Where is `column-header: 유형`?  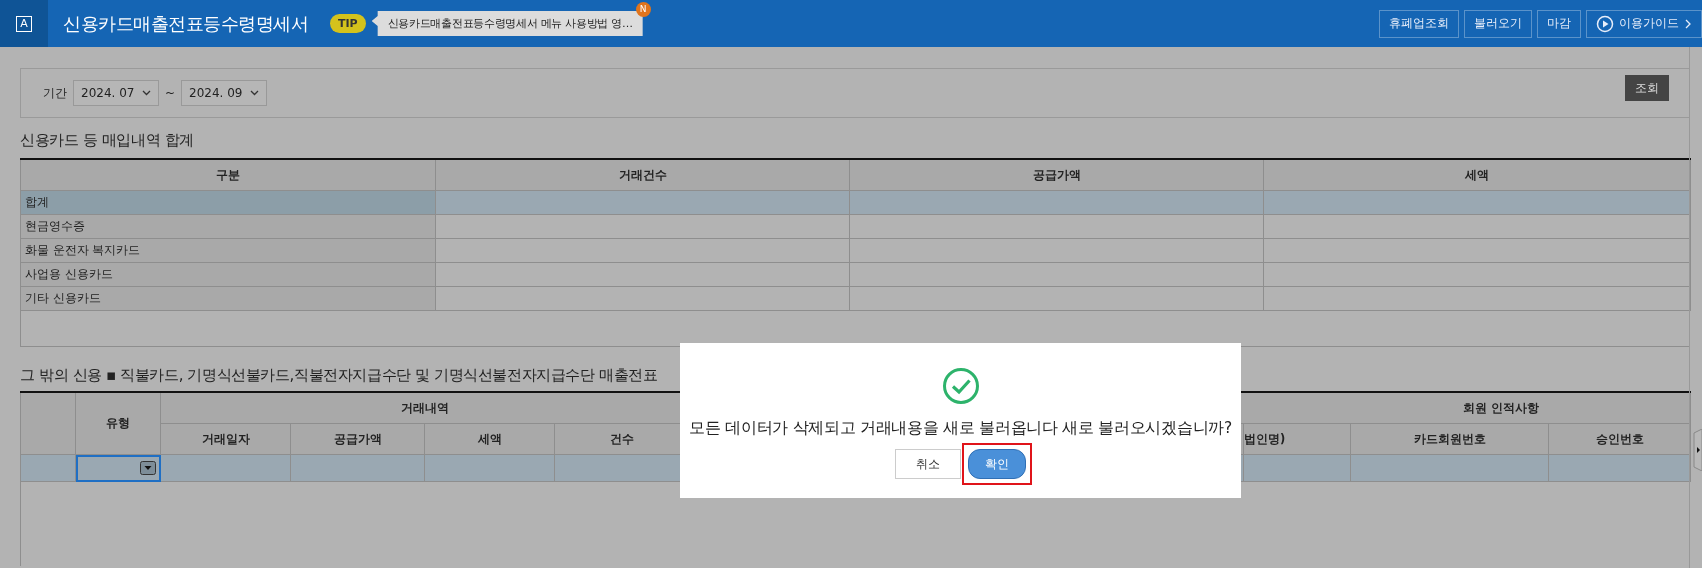 column-header: 유형 is located at coordinates (118, 423).